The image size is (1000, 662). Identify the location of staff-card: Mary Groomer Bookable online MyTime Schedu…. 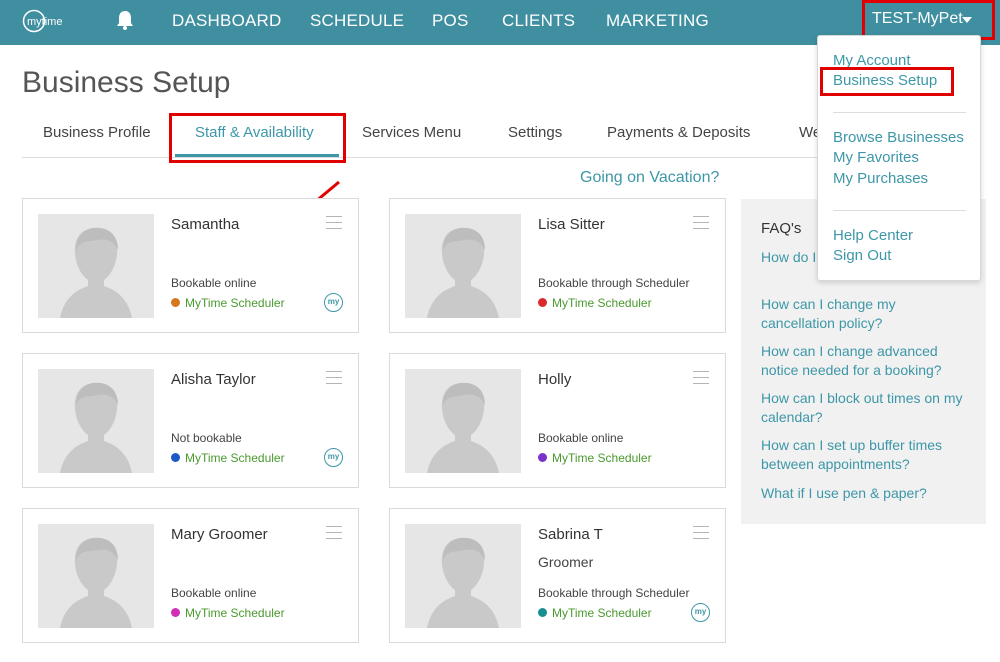
(190, 575).